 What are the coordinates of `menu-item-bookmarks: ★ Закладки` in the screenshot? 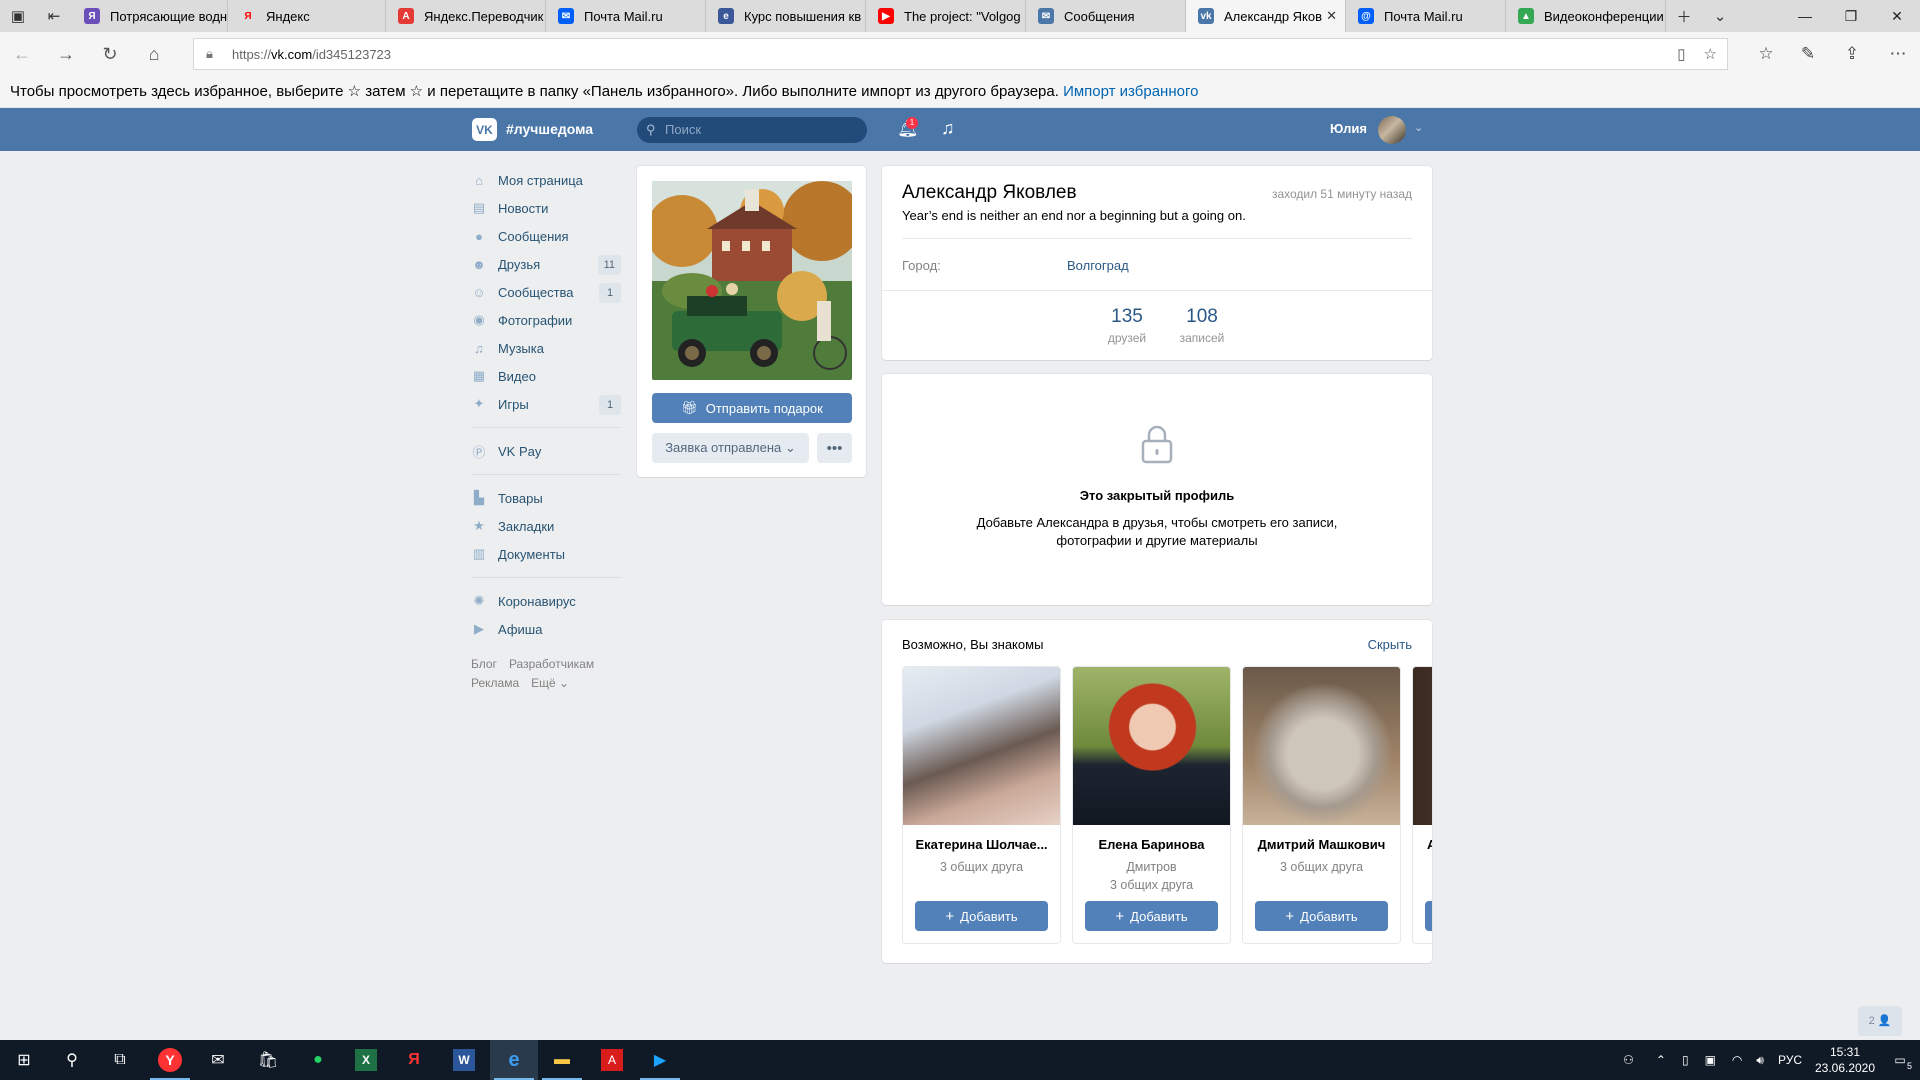 It's located at (546, 526).